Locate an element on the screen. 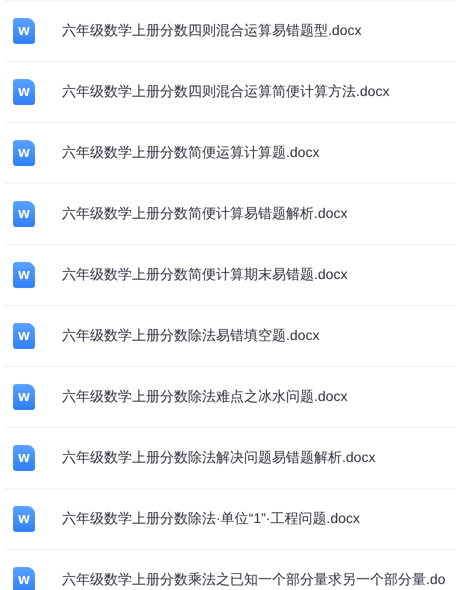  file-name: 六年级数学上册分数简便运算计算题.docx is located at coordinates (191, 153).